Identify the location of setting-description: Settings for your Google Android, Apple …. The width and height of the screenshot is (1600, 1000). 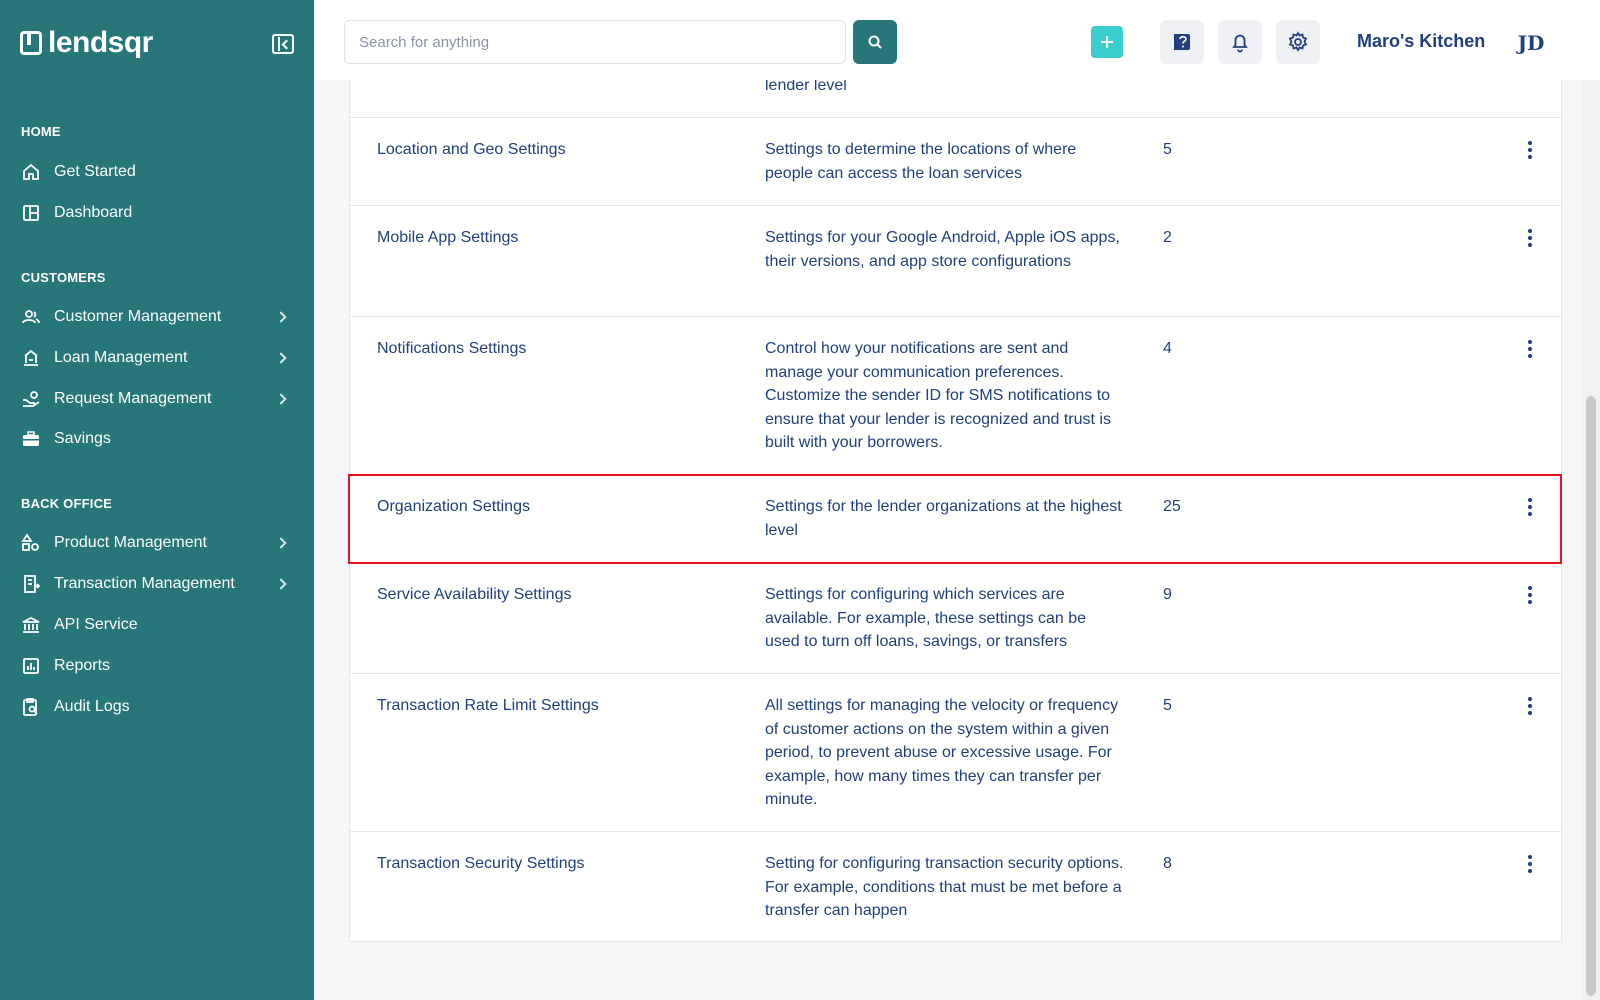
(942, 249).